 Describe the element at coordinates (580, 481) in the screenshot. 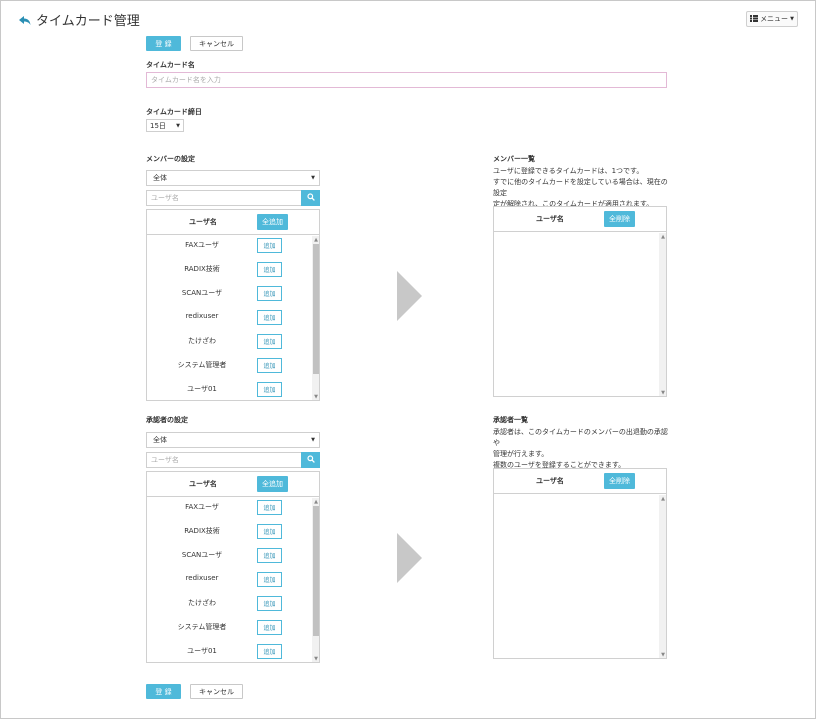

I see `approvers-selected-header: ユーザ名 全削除` at that location.